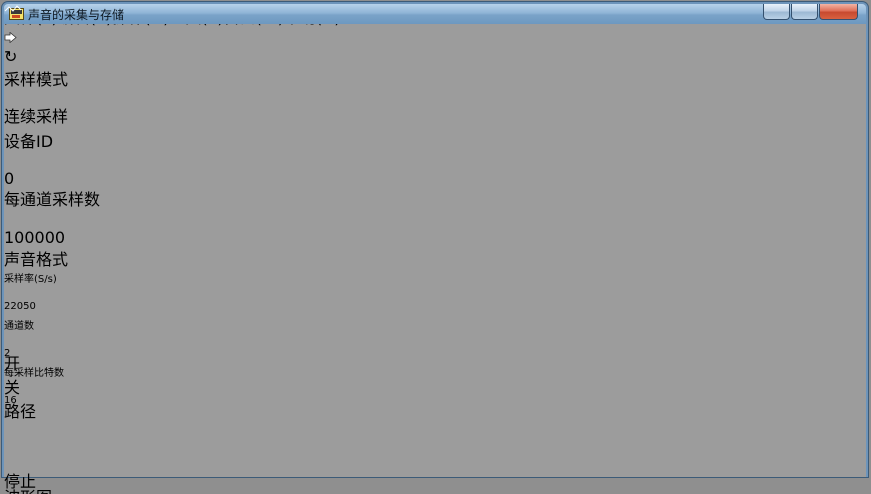 The width and height of the screenshot is (871, 494). Describe the element at coordinates (10, 37) in the screenshot. I see `run-icon` at that location.